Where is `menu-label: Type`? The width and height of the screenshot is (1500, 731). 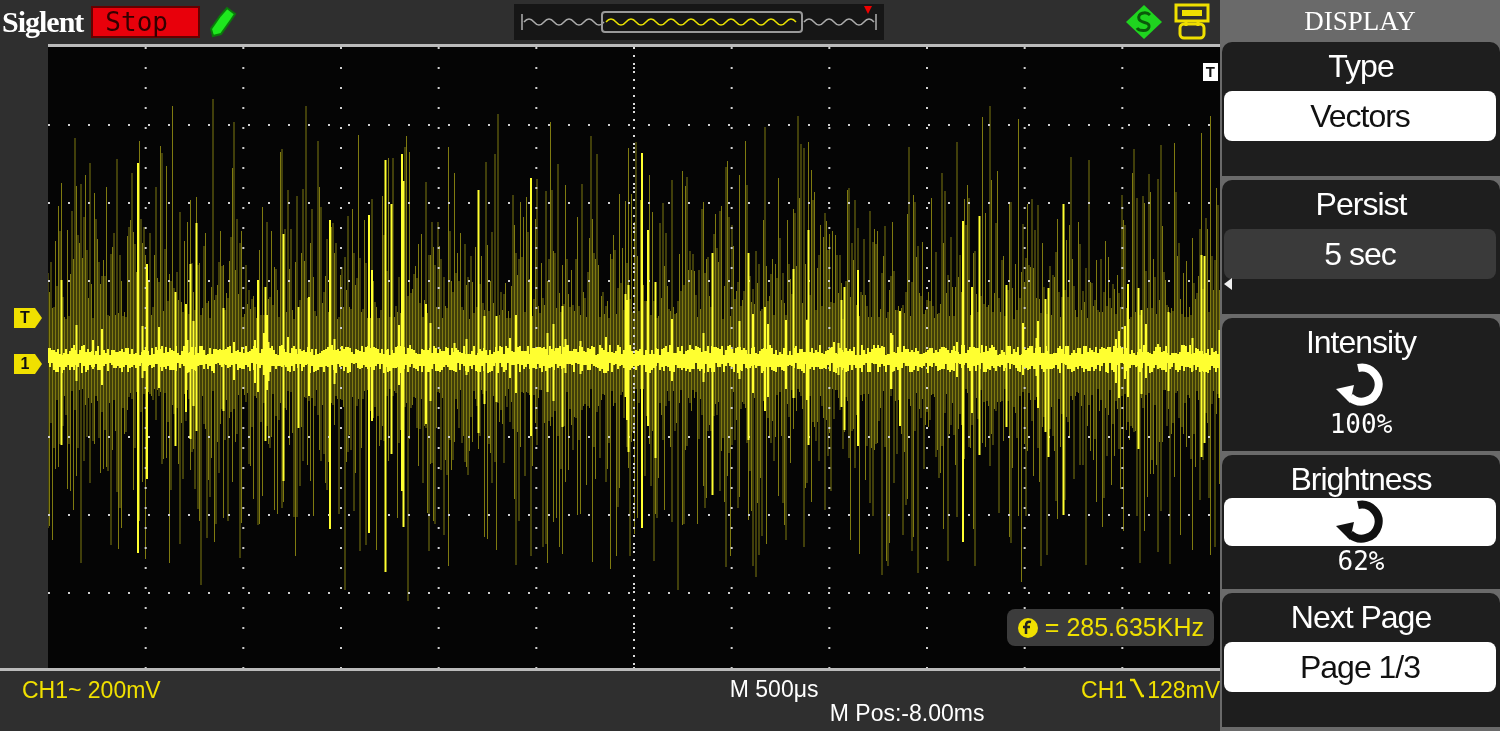
menu-label: Type is located at coordinates (1361, 66).